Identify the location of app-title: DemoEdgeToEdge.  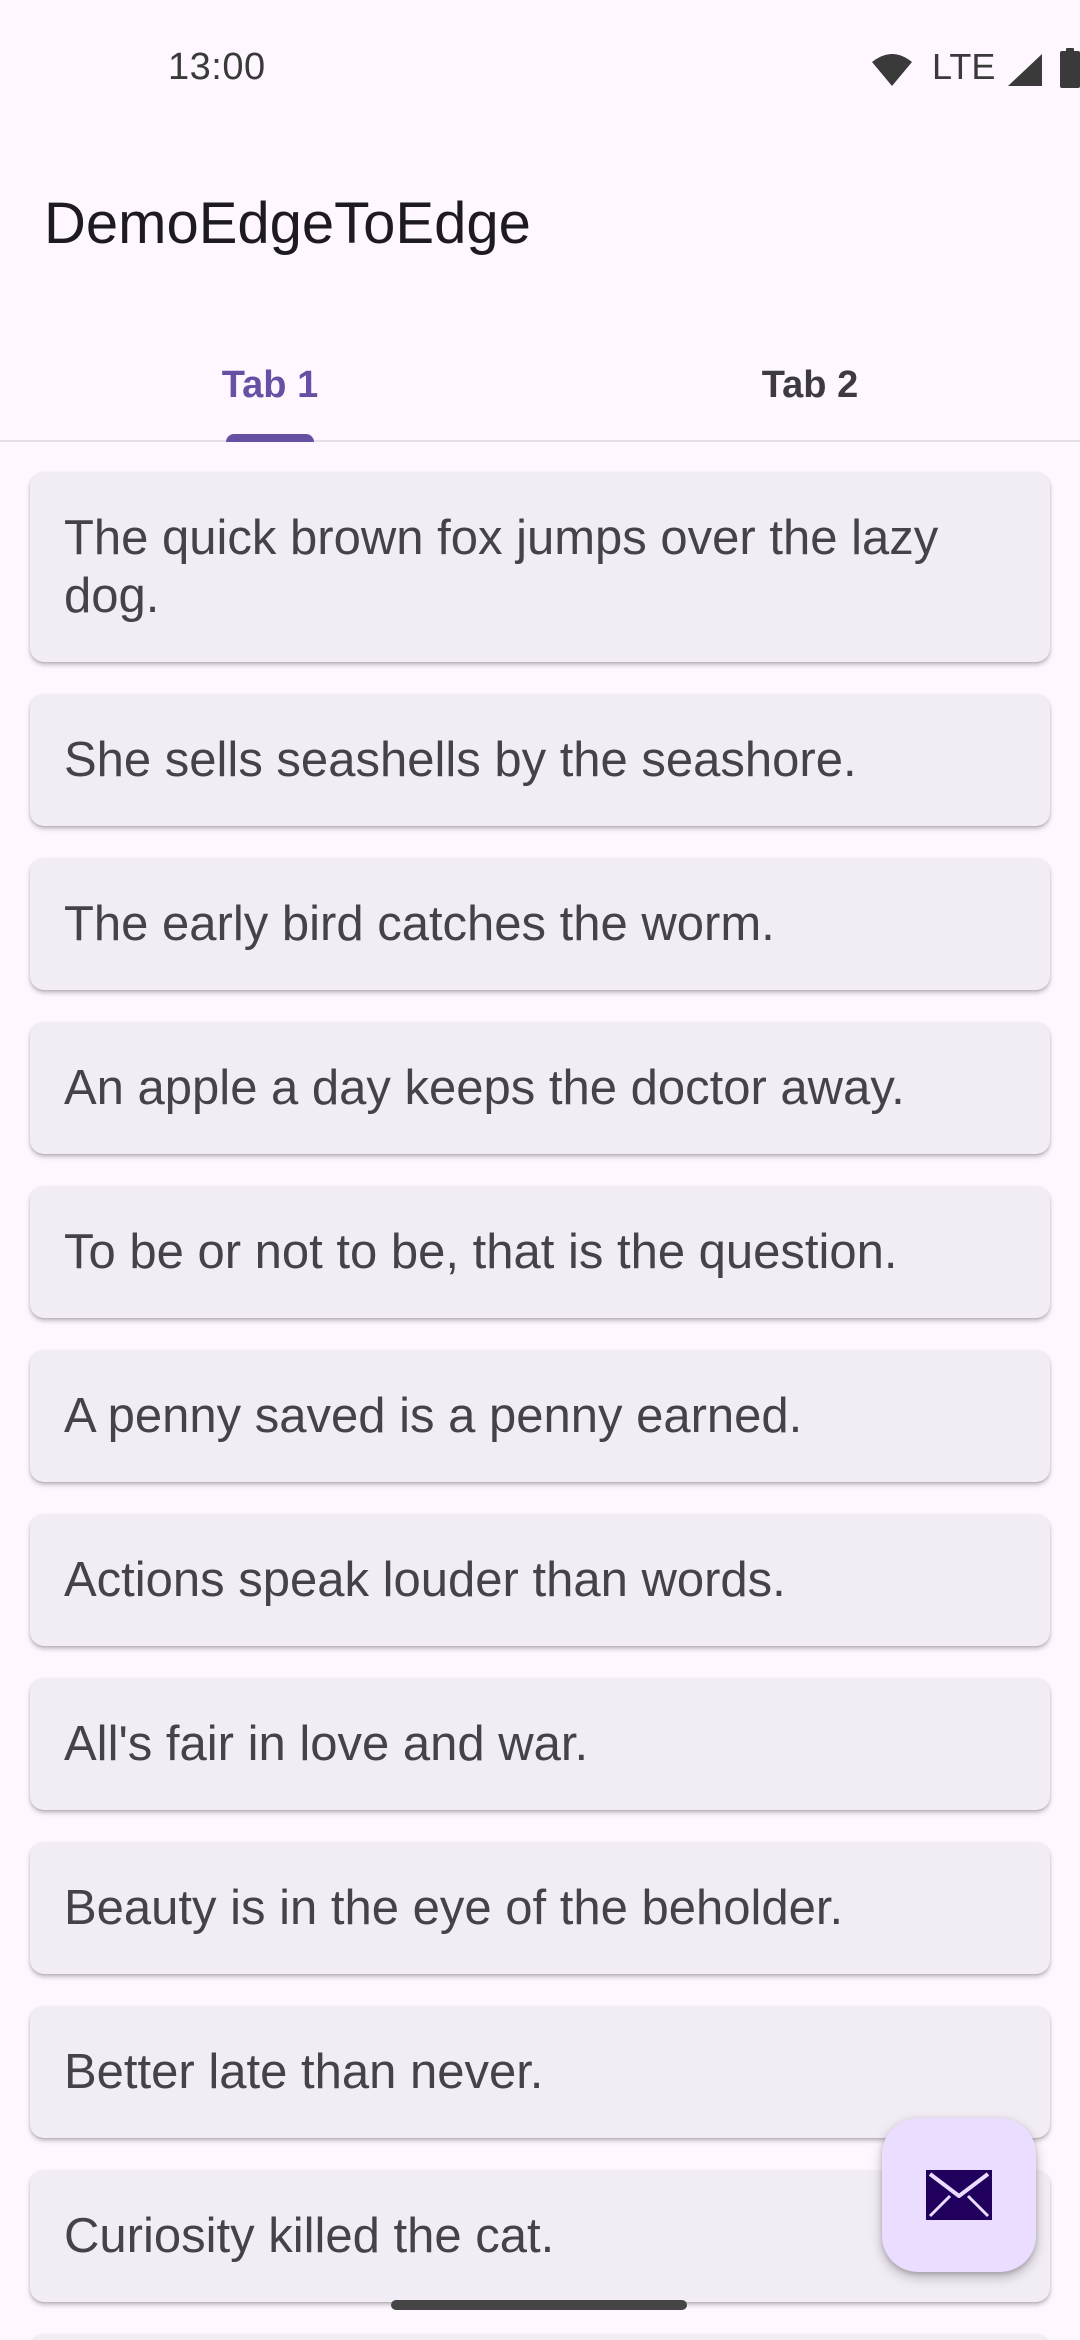
(287, 223).